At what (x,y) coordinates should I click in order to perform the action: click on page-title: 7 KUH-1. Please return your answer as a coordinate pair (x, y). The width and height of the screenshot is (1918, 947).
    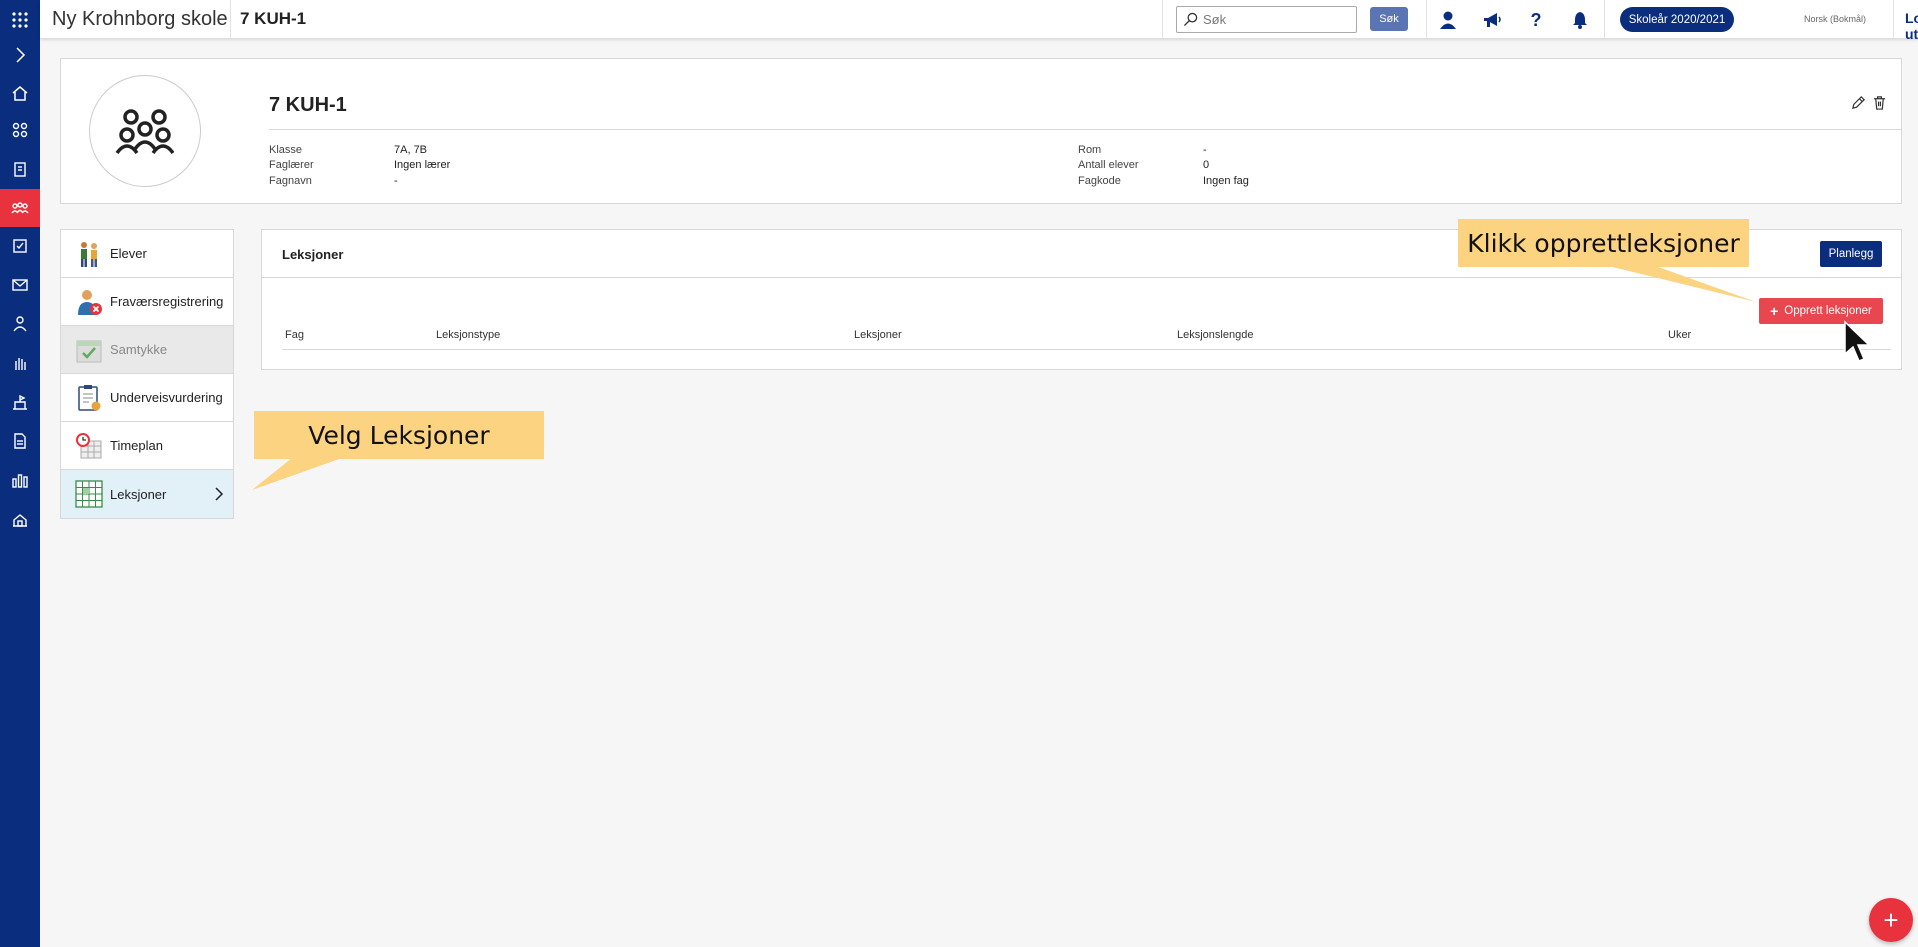
    Looking at the image, I should click on (308, 105).